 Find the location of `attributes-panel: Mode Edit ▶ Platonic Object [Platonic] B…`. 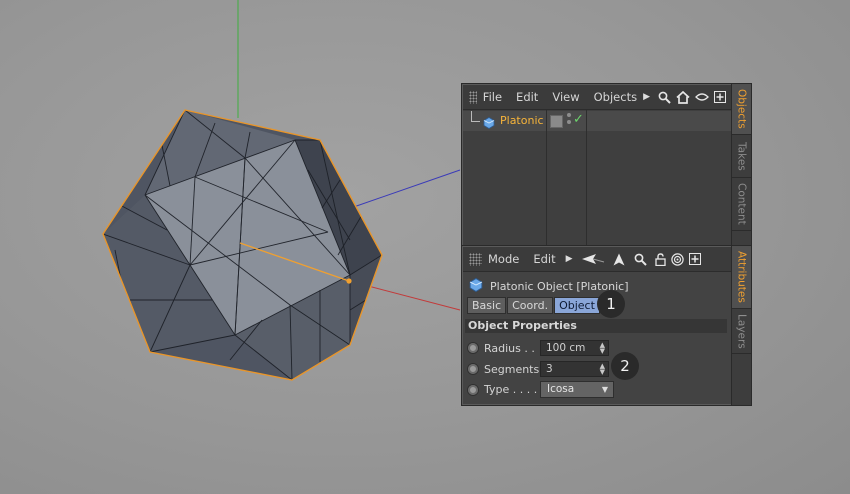

attributes-panel: Mode Edit ▶ Platonic Object [Platonic] B… is located at coordinates (606, 325).